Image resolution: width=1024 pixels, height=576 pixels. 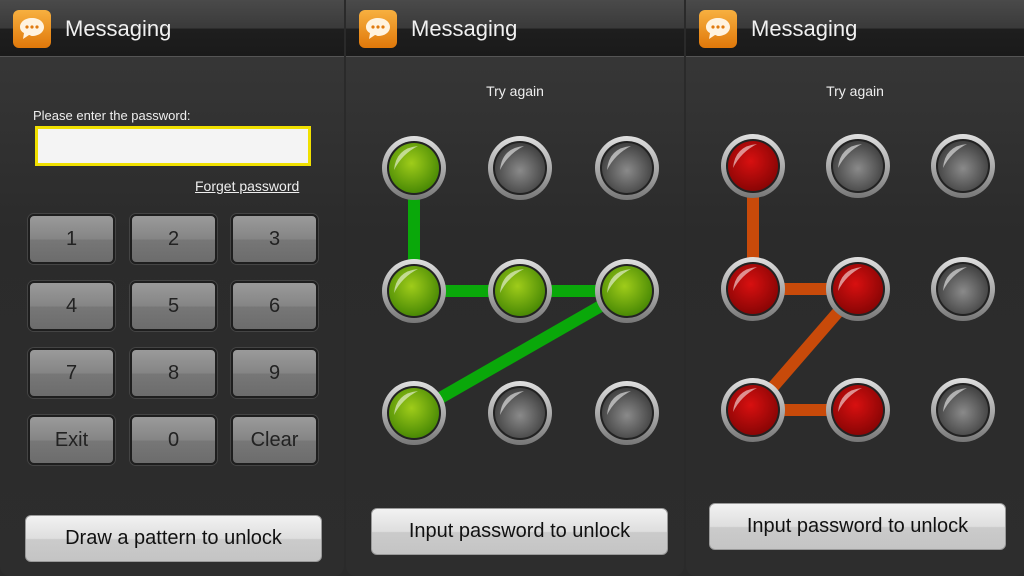 What do you see at coordinates (71, 440) in the screenshot?
I see `key-exit-button: Exit` at bounding box center [71, 440].